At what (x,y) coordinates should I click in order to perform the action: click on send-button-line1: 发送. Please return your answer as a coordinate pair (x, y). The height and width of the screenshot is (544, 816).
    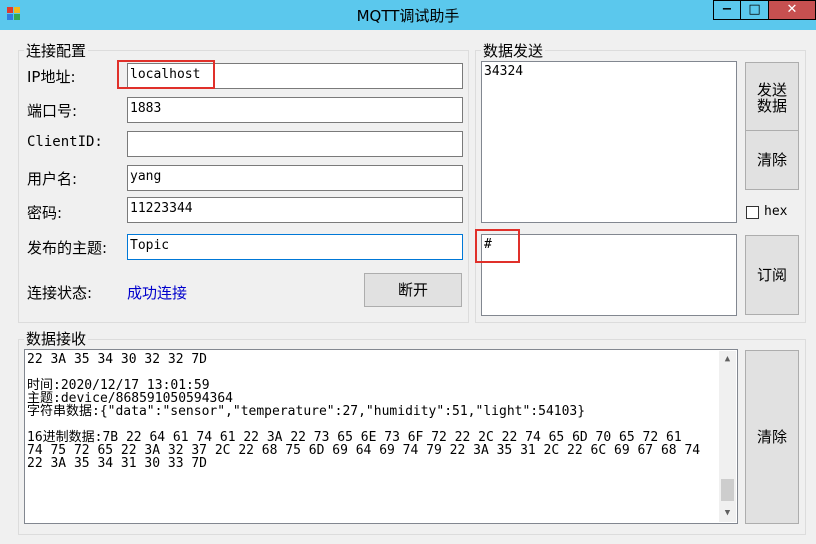
    Looking at the image, I should click on (771, 89).